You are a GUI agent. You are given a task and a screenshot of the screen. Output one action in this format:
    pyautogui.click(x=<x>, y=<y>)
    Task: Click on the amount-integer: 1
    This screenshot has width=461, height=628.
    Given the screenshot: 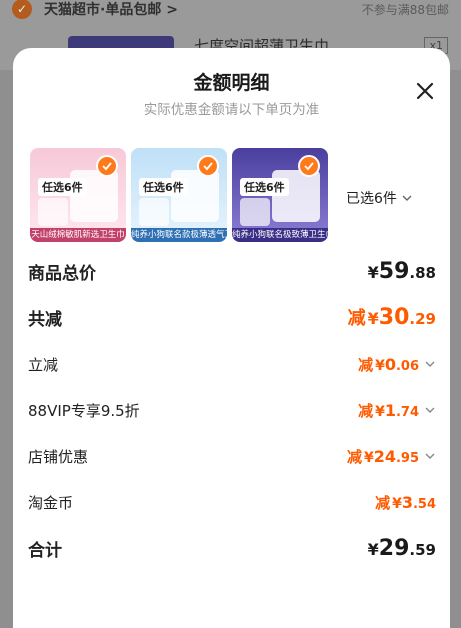 What is the action you would take?
    pyautogui.click(x=390, y=410)
    